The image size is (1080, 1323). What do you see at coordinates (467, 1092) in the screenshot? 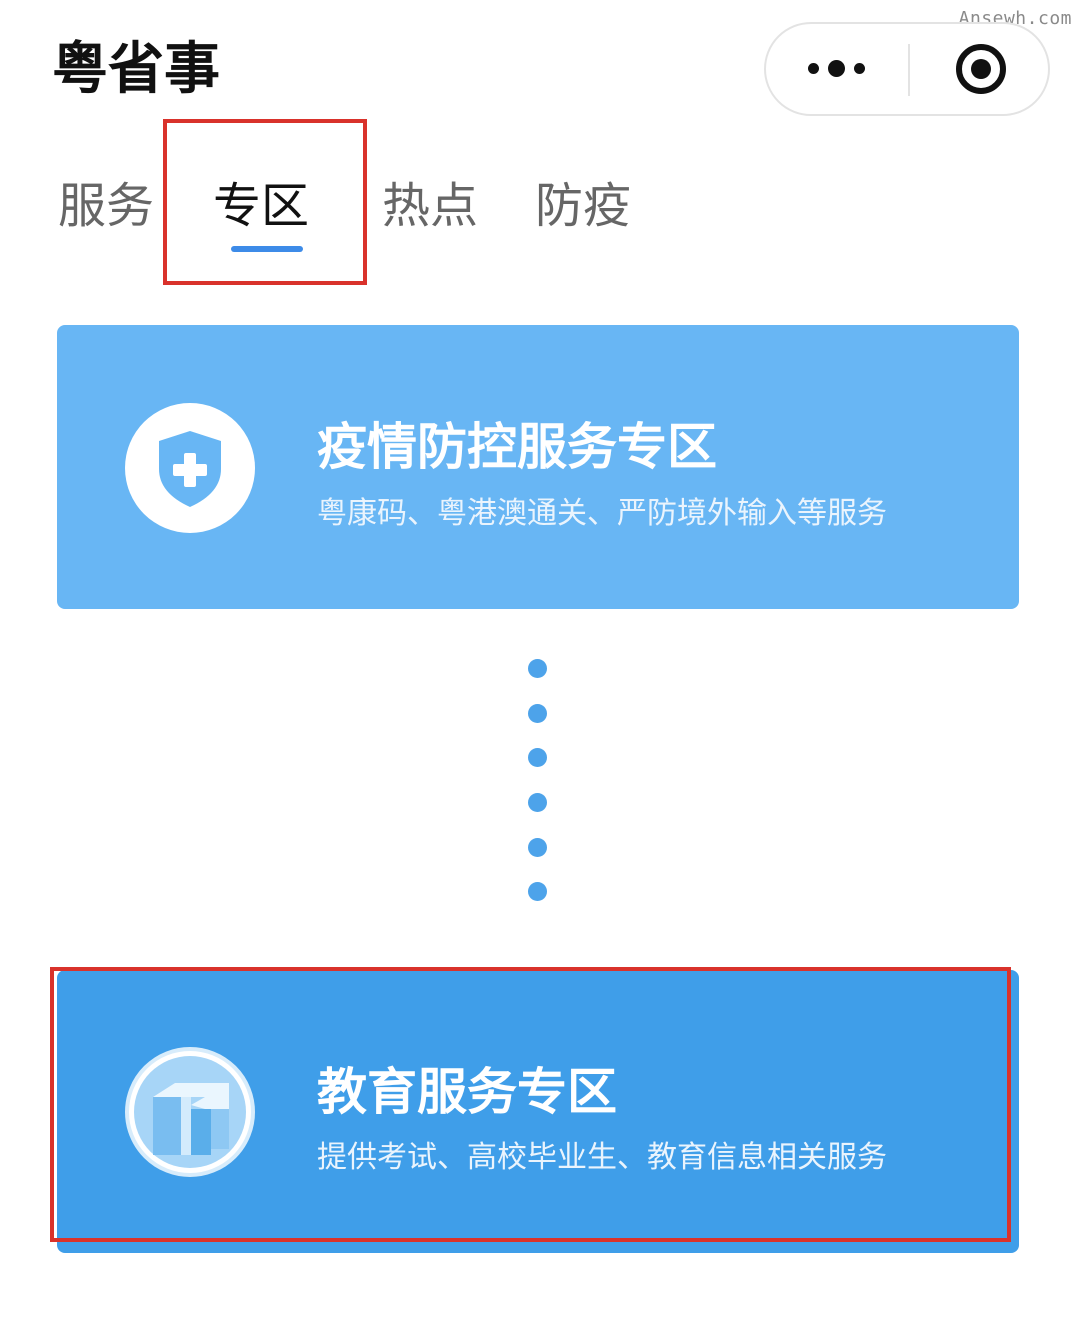
I see `card-title: 教育服务专区` at bounding box center [467, 1092].